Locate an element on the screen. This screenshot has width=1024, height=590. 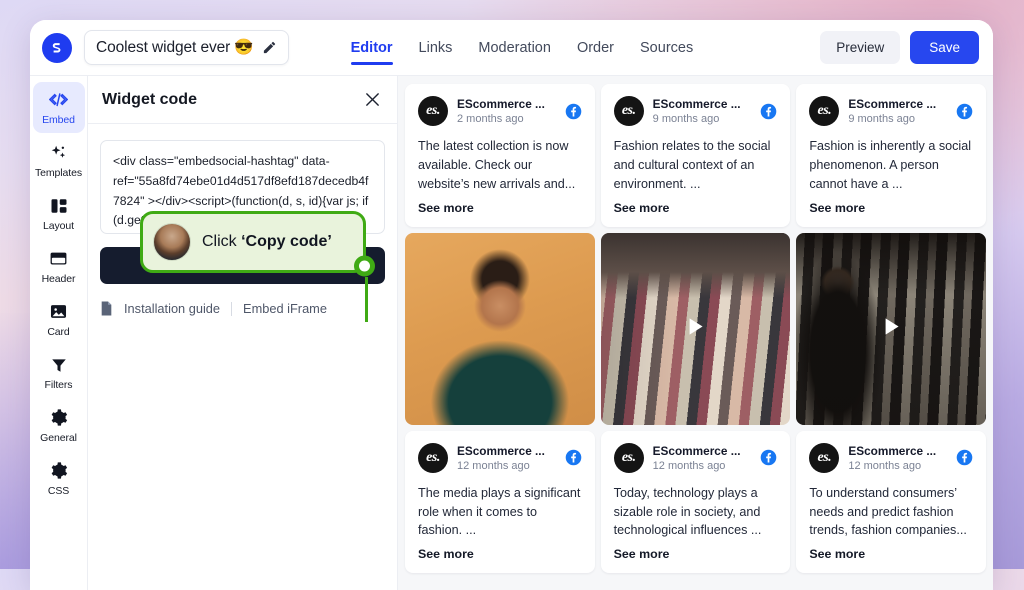
post-header: es. EScommerce ... 9 months ago is located at coordinates (891, 111).